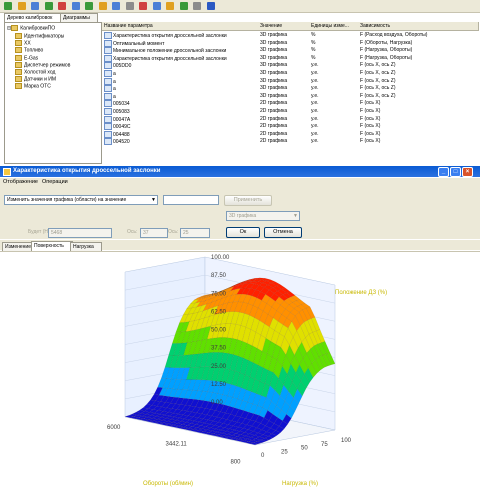  What do you see at coordinates (346, 441) in the screenshot?
I see `y-tick-label: 100` at bounding box center [346, 441].